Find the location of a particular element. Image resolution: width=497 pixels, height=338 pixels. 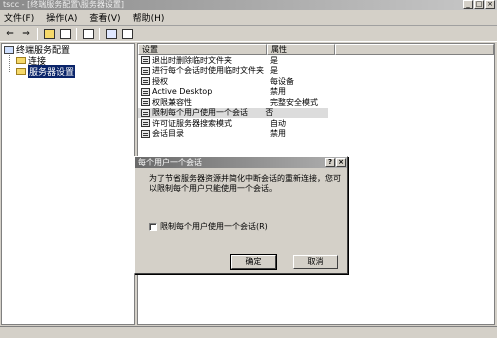

maximize-button: □ is located at coordinates (479, 4).